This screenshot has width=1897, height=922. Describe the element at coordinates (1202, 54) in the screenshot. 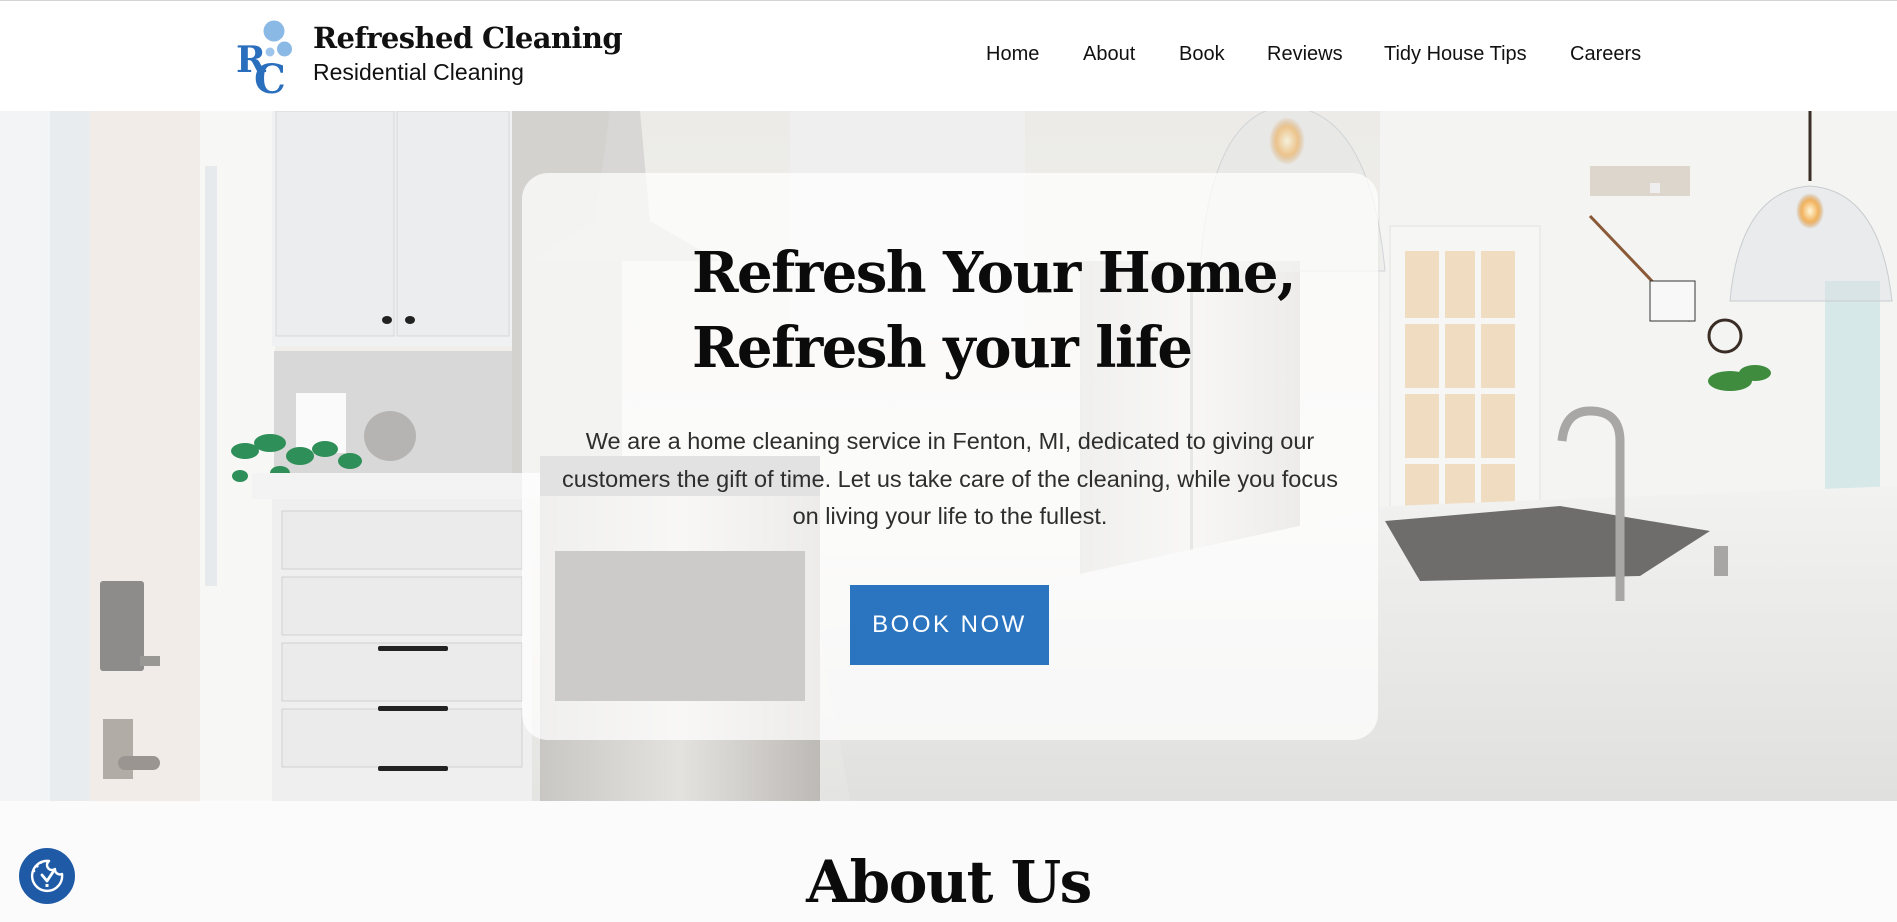

I see `nav-book: Book` at that location.